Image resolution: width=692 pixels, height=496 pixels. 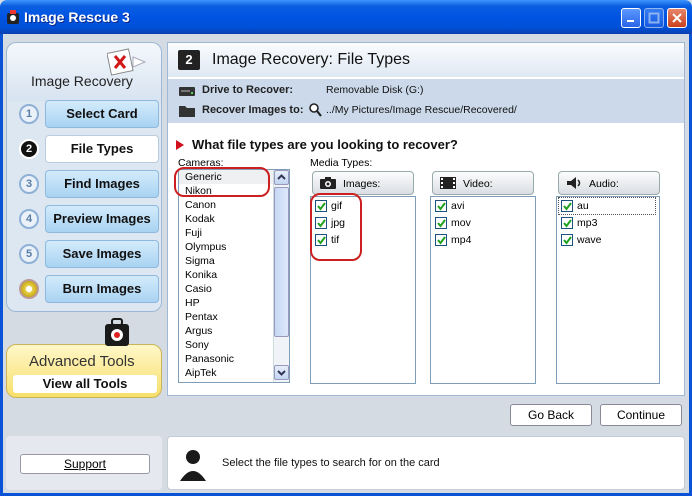 I want to click on step-number: 1, so click(x=29, y=114).